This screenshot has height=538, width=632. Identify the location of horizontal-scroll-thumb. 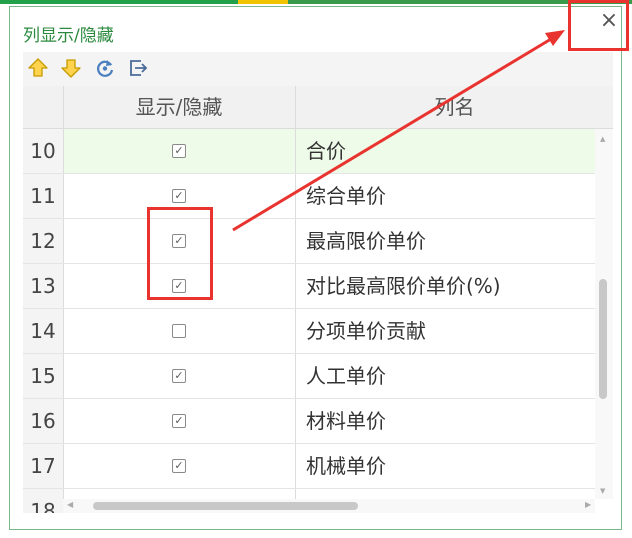
(225, 506).